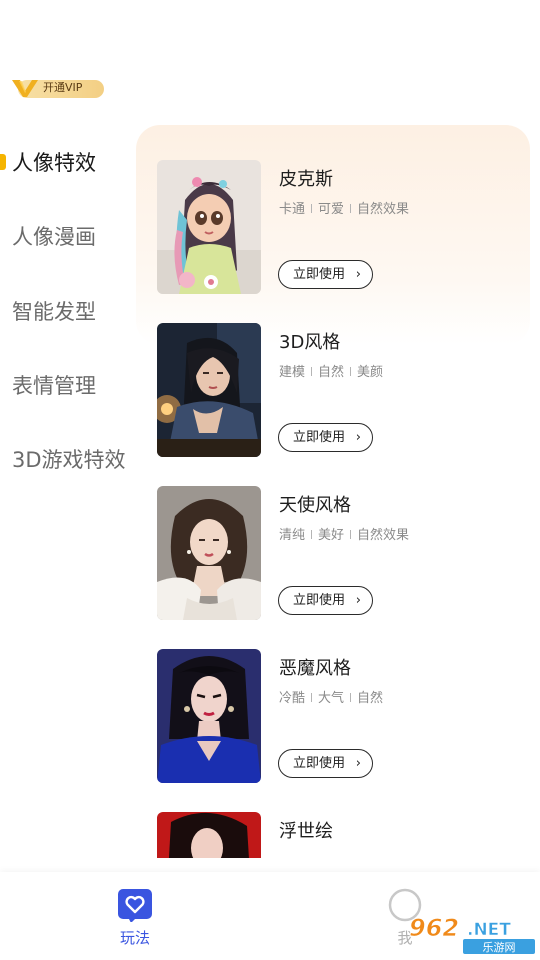  Describe the element at coordinates (342, 553) in the screenshot. I see `effect-card: 天使风格 清纯 美好 自然效果 立即使用 ›` at that location.